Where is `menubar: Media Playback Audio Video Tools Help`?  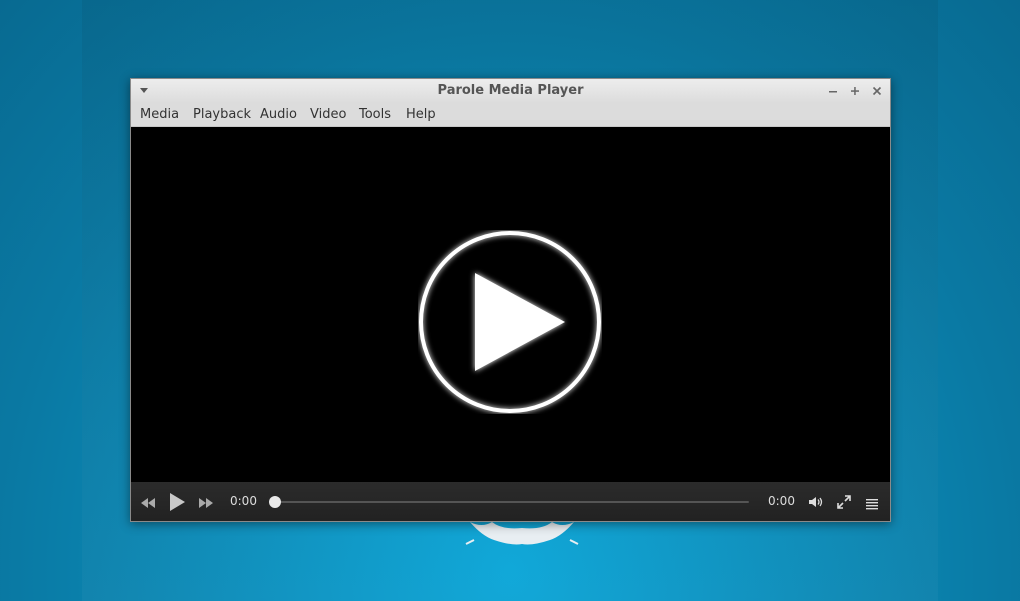
menubar: Media Playback Audio Video Tools Help is located at coordinates (510, 115).